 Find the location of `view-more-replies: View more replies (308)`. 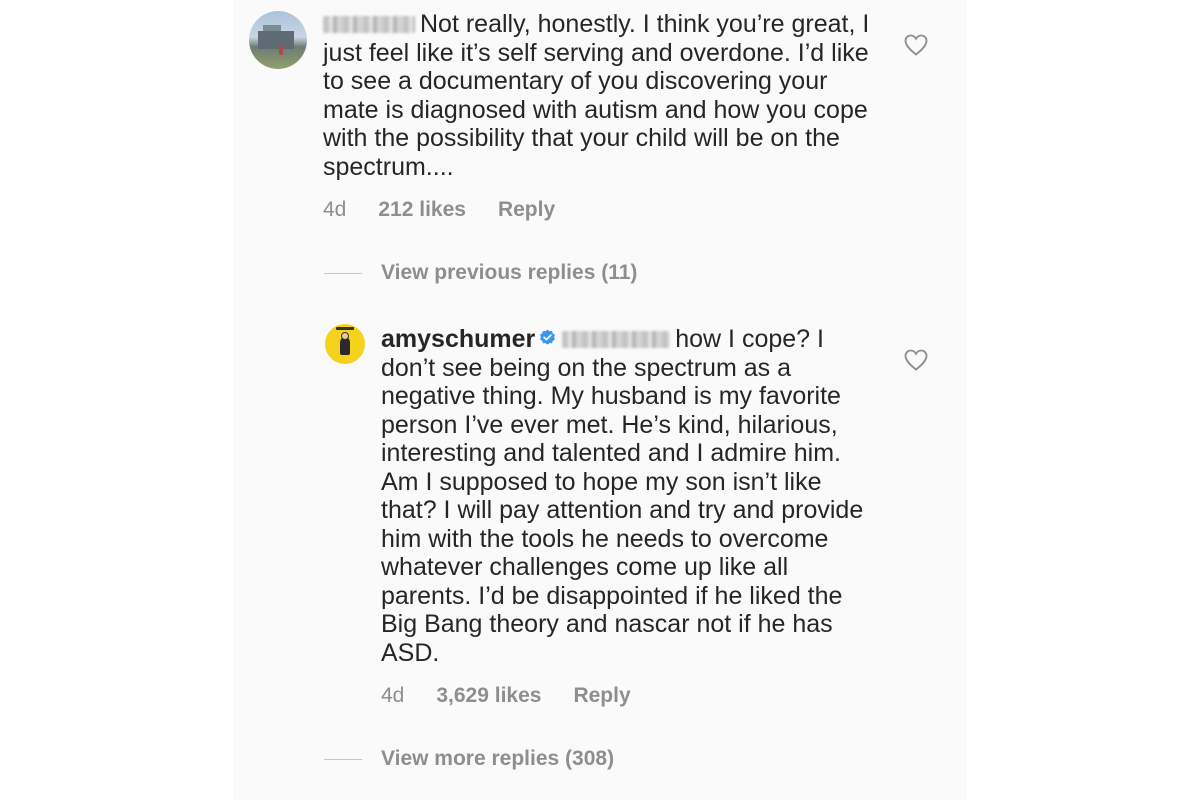

view-more-replies: View more replies (308) is located at coordinates (469, 759).